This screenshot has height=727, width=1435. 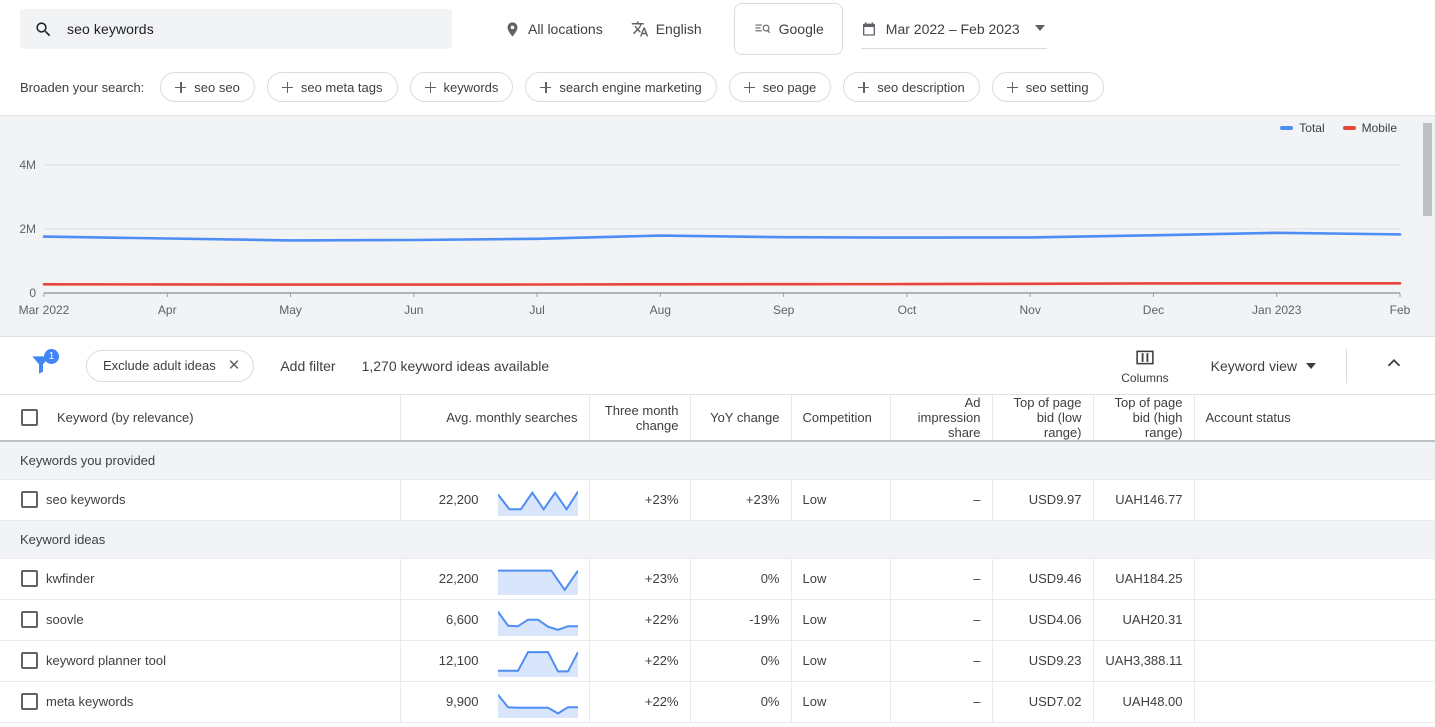 What do you see at coordinates (1043, 578) in the screenshot?
I see `cell-bid-low: USD9.46` at bounding box center [1043, 578].